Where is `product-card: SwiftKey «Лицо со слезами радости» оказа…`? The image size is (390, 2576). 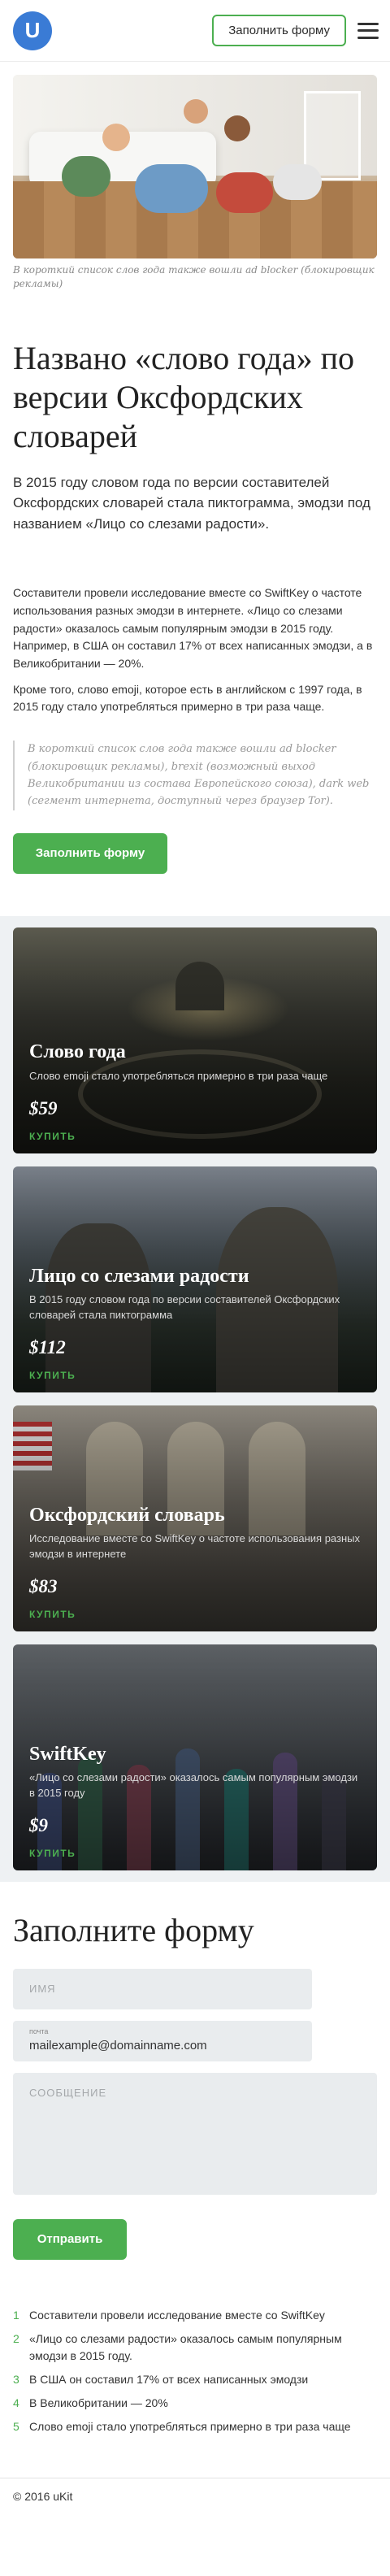 product-card: SwiftKey «Лицо со слезами радости» оказа… is located at coordinates (195, 1757).